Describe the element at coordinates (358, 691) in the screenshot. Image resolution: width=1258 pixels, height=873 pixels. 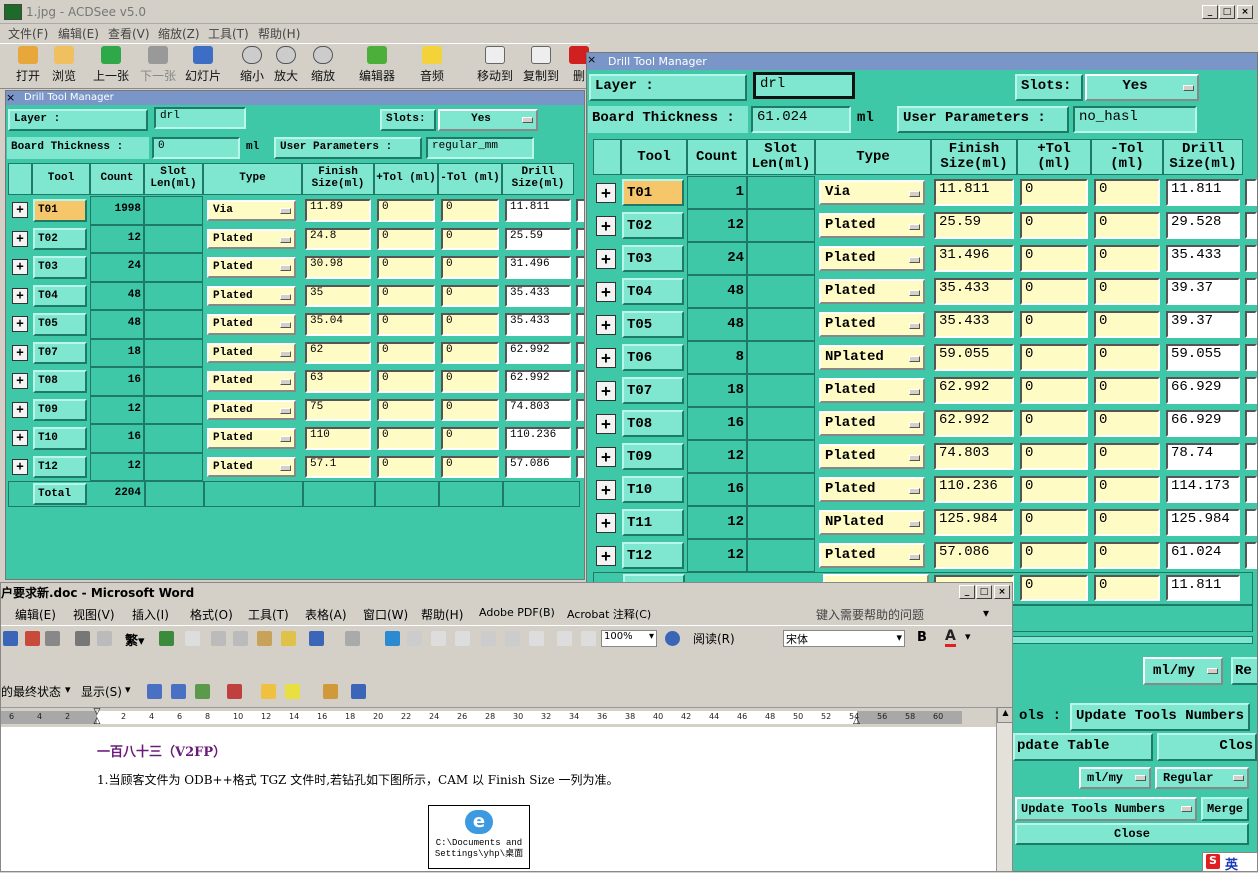
I see `reviewing-pane-icon` at that location.